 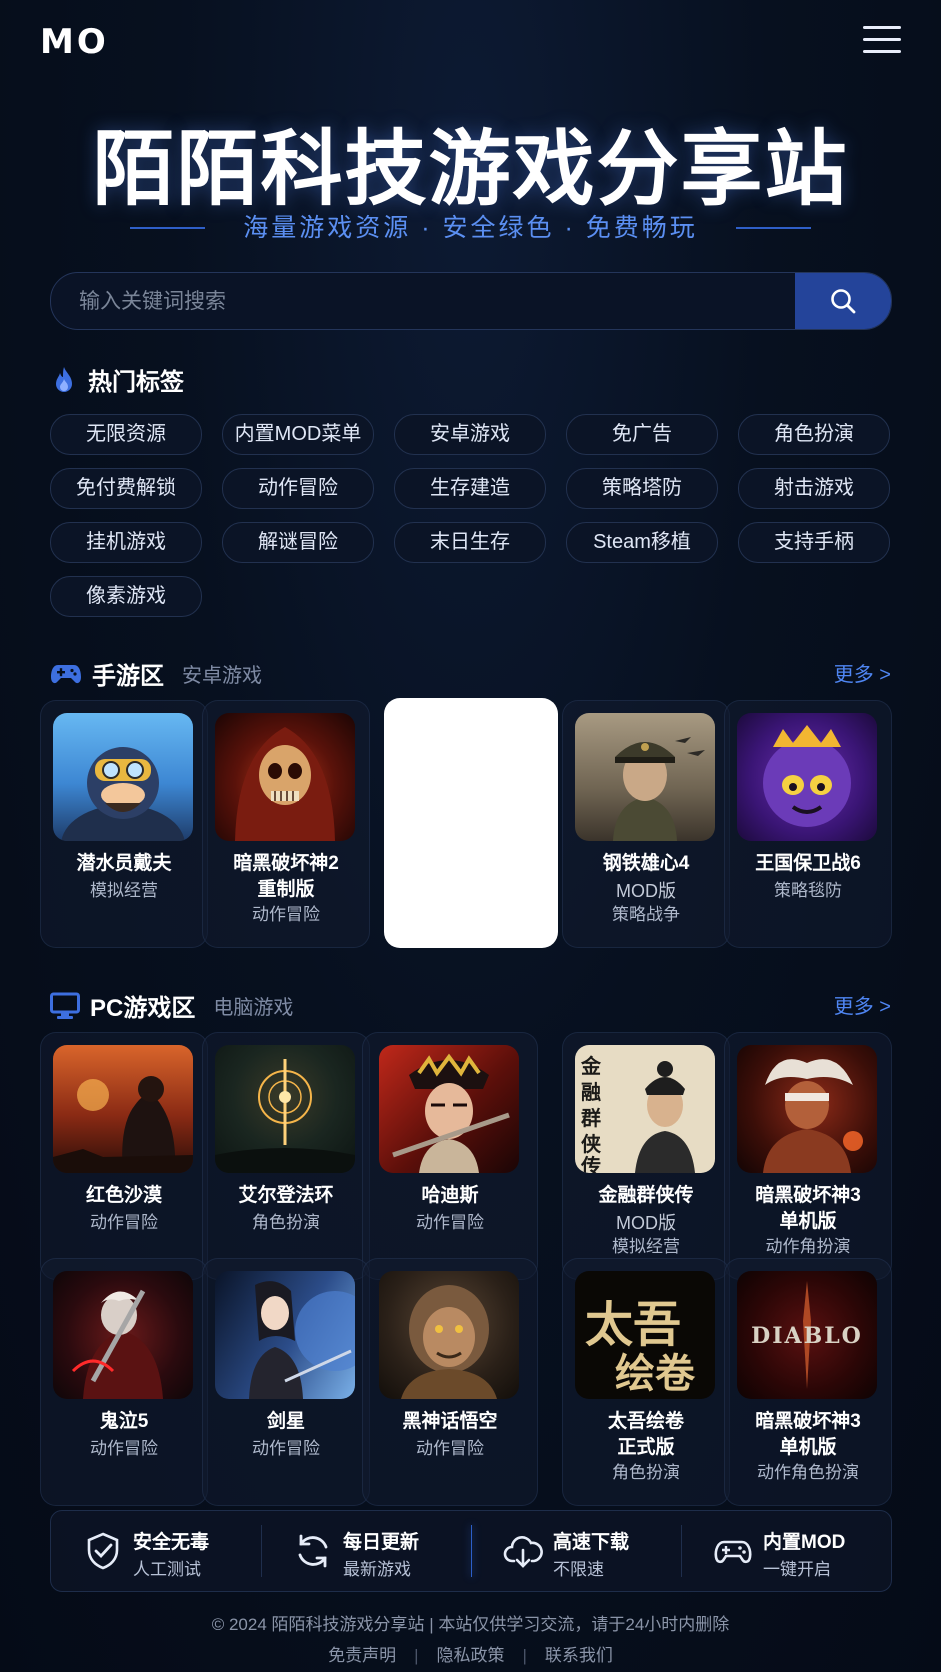 What do you see at coordinates (642, 434) in the screenshot?
I see `tag-item: 免广告` at bounding box center [642, 434].